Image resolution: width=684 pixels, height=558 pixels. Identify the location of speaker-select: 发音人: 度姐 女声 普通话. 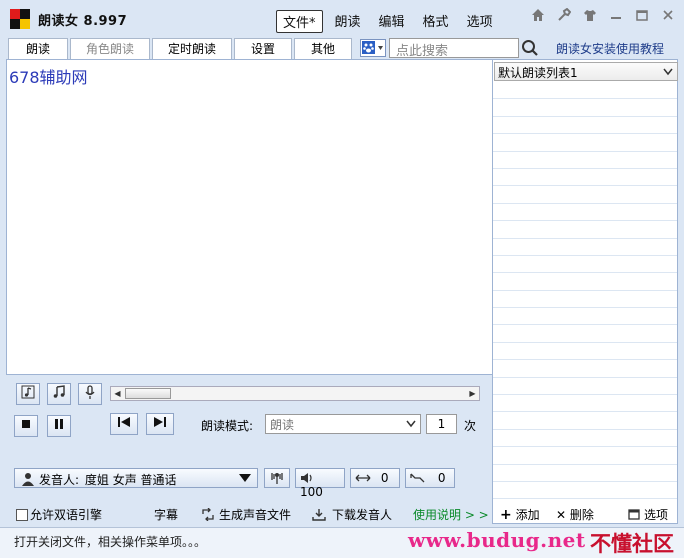
(136, 478).